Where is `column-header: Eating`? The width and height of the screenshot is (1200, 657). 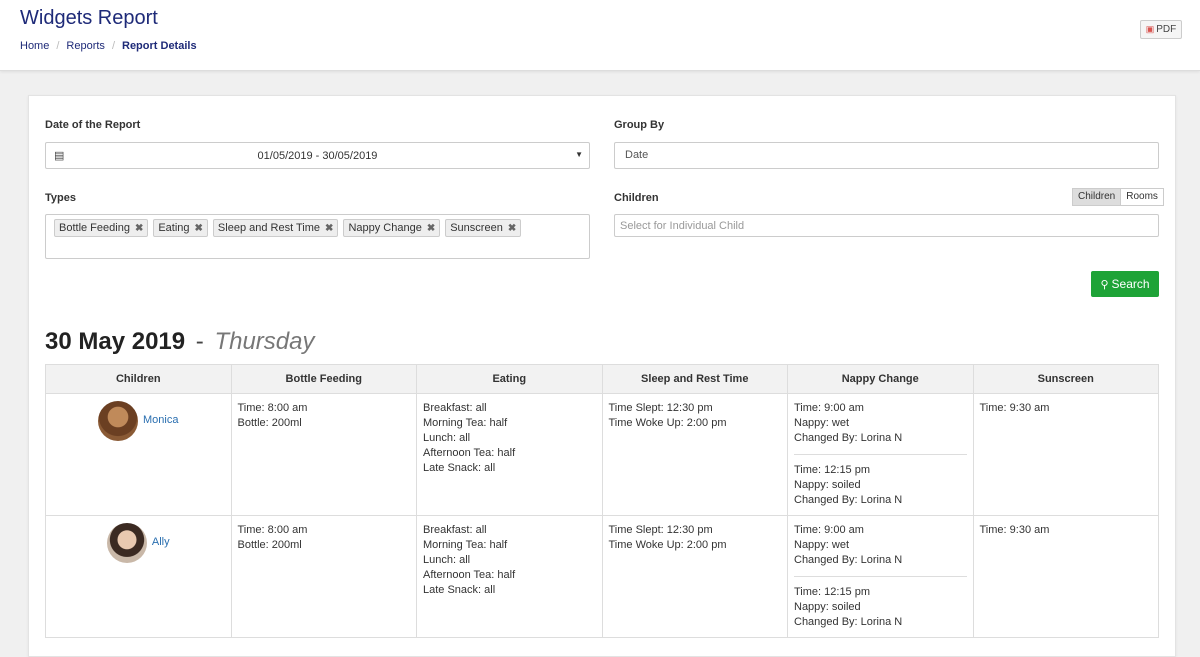
column-header: Eating is located at coordinates (509, 379).